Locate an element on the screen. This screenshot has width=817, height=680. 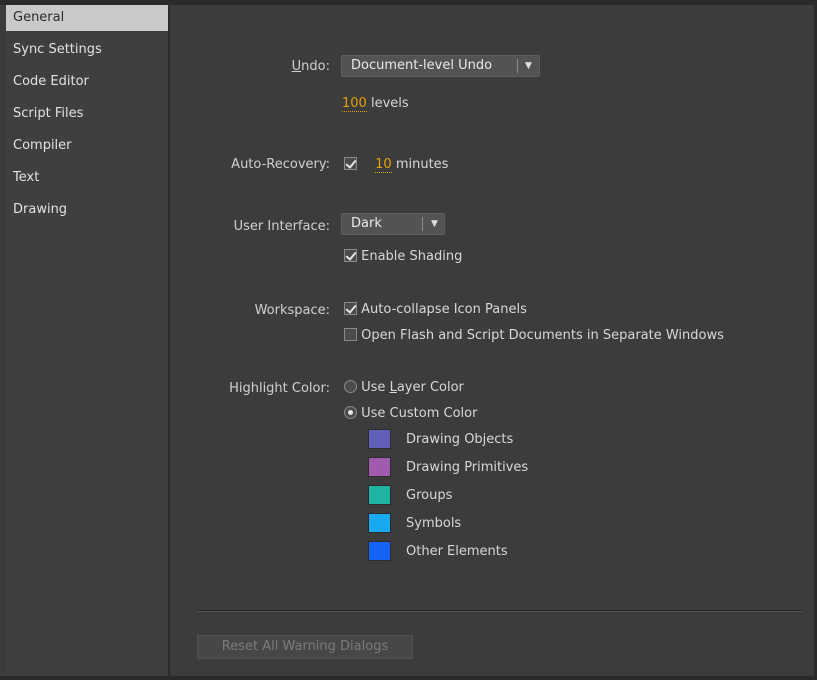
use-layer-color-row: Use Layer Color is located at coordinates (404, 387).